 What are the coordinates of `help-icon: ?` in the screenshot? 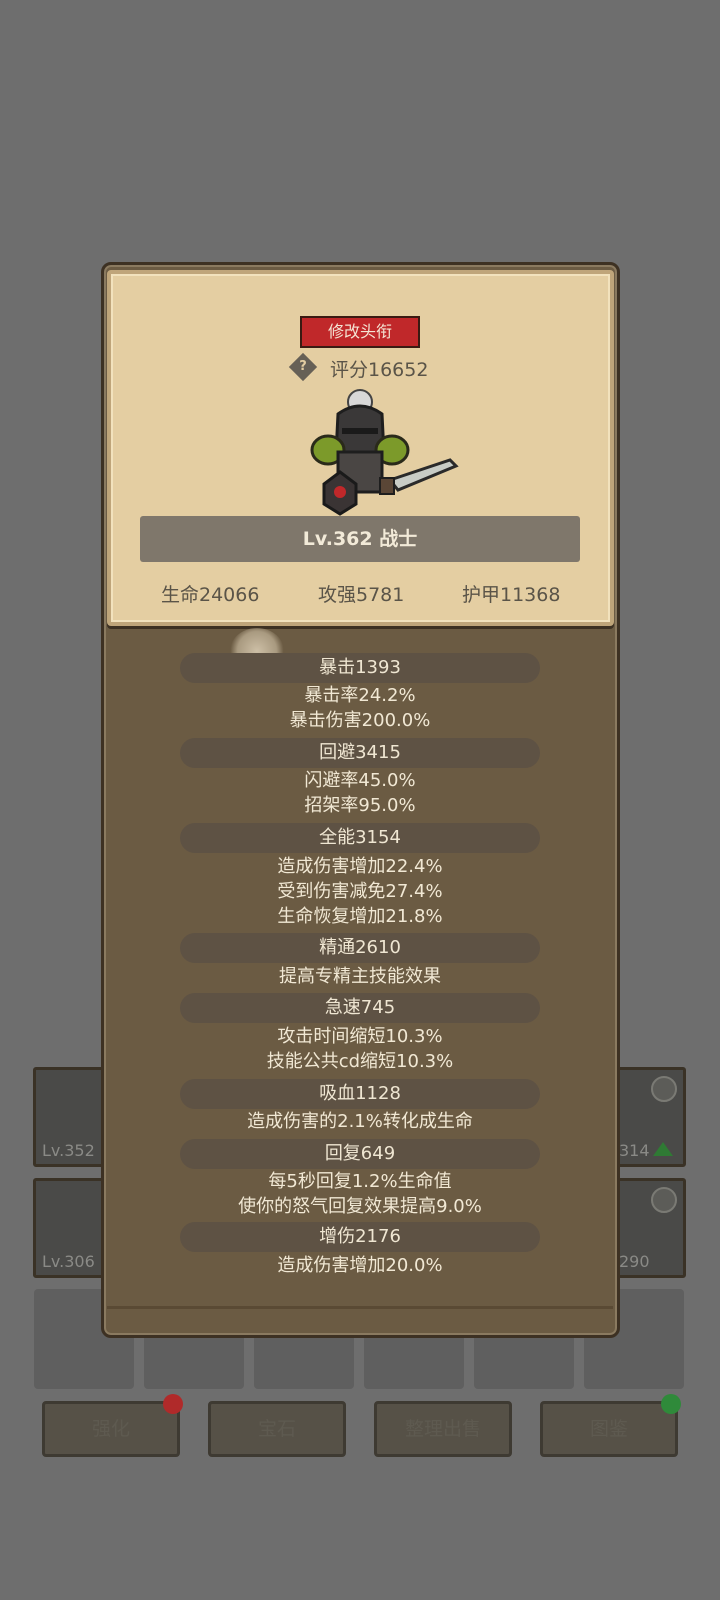 It's located at (303, 367).